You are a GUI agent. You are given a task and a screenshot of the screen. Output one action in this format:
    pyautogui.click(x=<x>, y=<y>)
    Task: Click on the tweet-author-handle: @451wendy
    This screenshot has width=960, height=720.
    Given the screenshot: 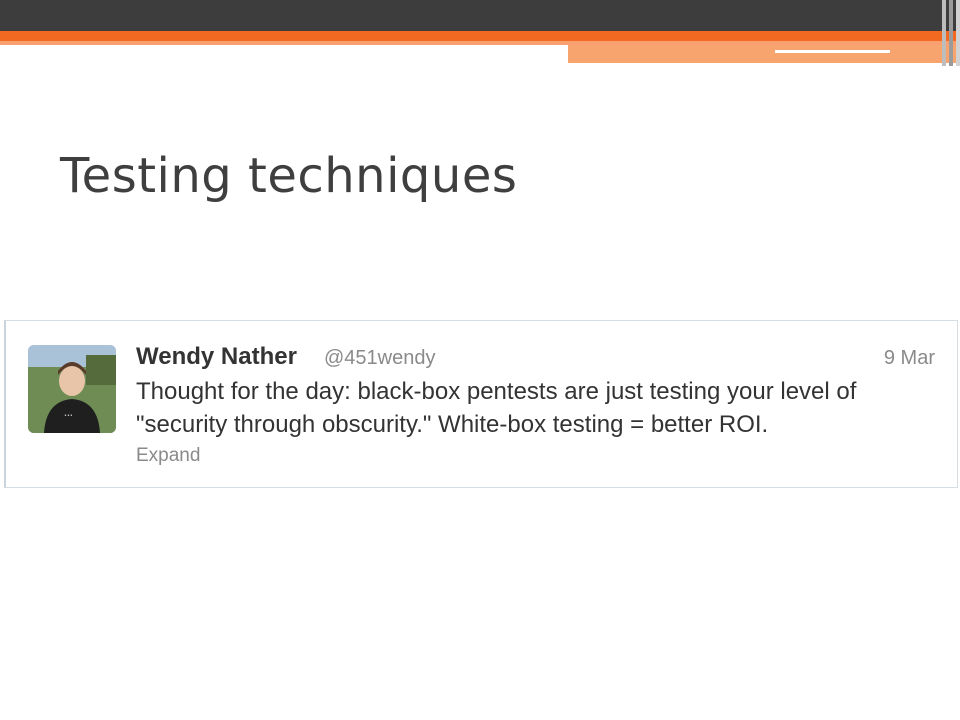 What is the action you would take?
    pyautogui.click(x=379, y=358)
    